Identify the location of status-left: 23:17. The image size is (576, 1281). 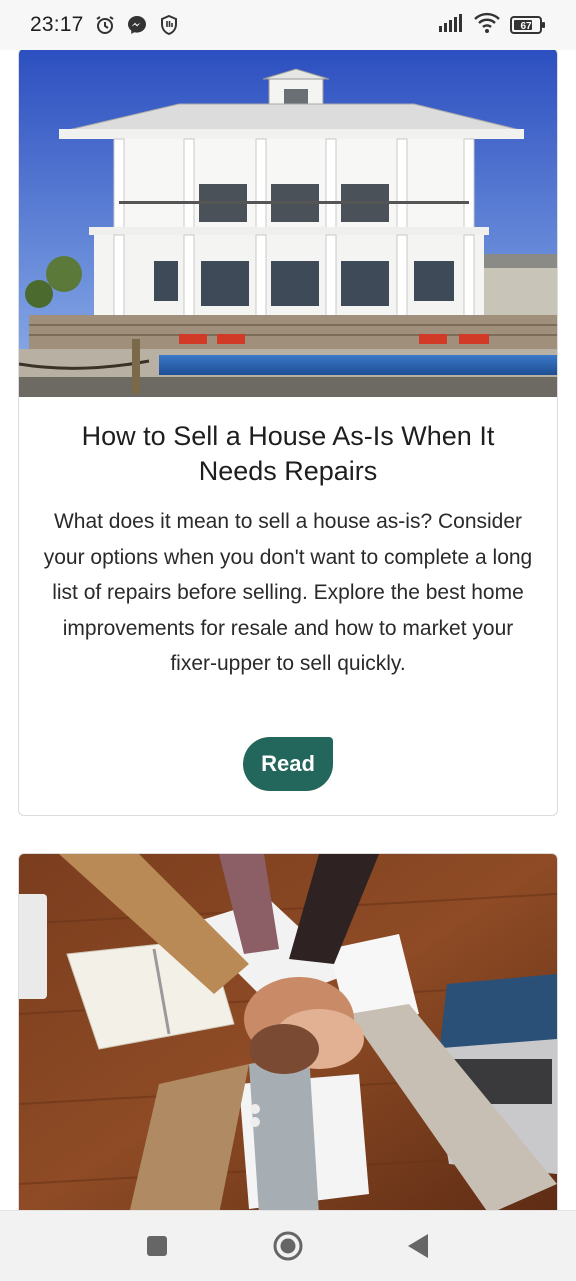
(105, 25).